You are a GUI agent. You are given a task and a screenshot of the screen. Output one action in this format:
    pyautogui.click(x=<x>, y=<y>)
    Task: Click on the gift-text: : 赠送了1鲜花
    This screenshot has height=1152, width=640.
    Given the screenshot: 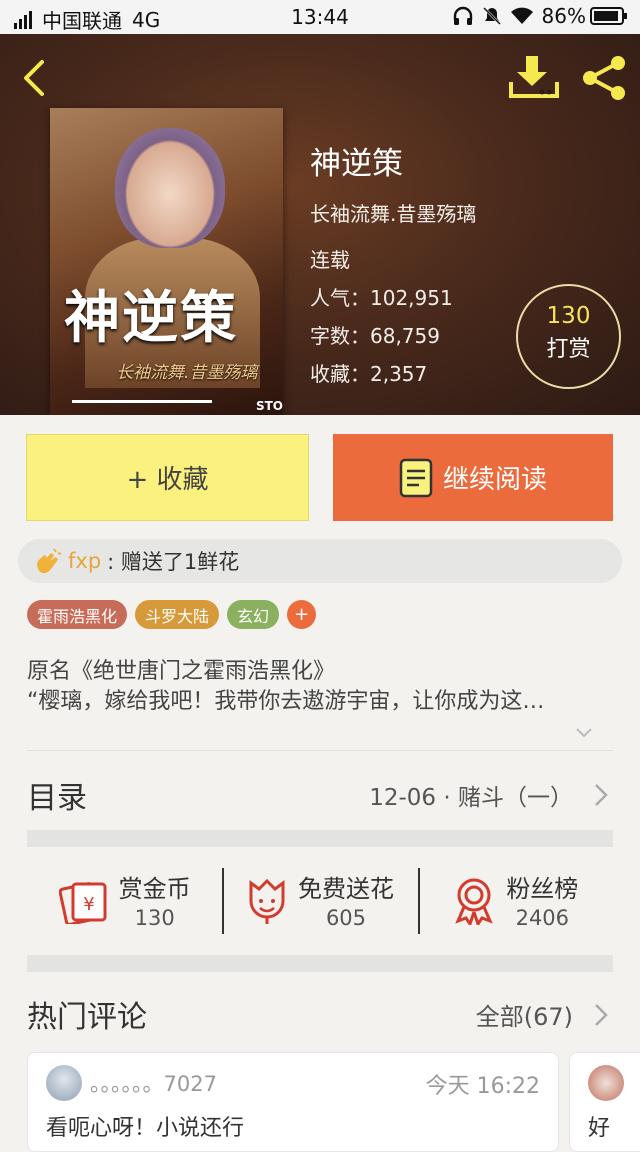 What is the action you would take?
    pyautogui.click(x=173, y=562)
    